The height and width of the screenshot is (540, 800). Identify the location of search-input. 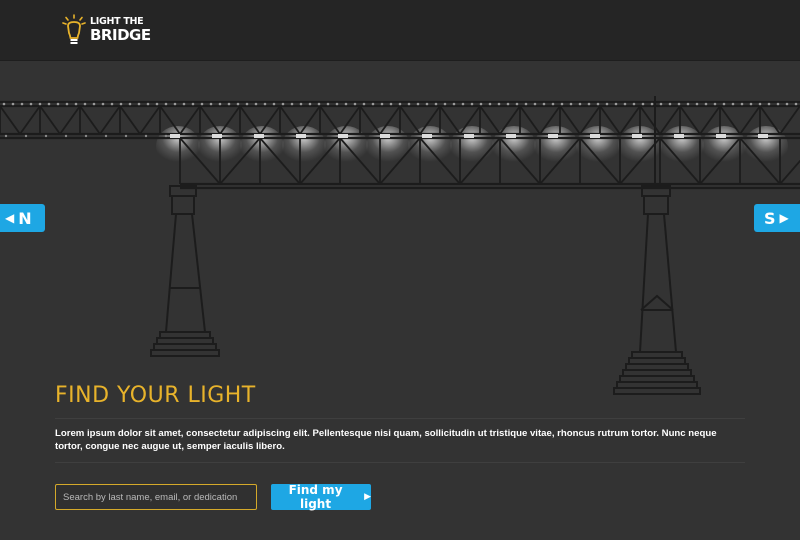
(156, 497).